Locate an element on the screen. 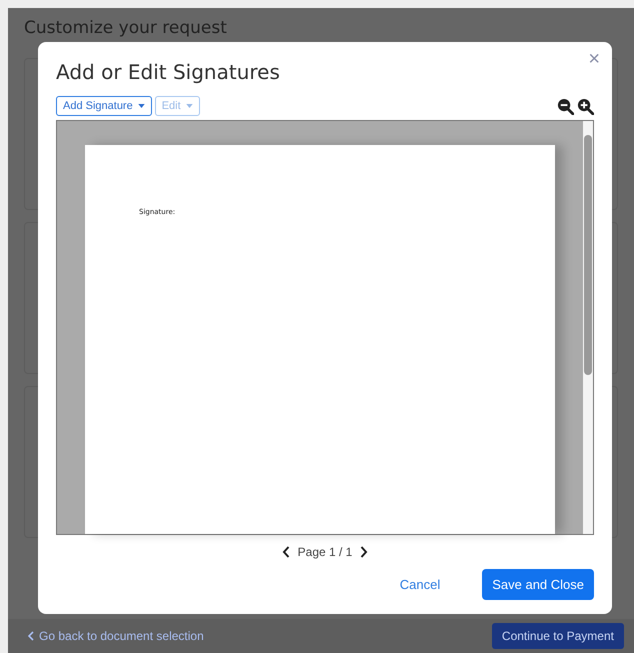 The width and height of the screenshot is (634, 653). chevron-left-icon is located at coordinates (31, 636).